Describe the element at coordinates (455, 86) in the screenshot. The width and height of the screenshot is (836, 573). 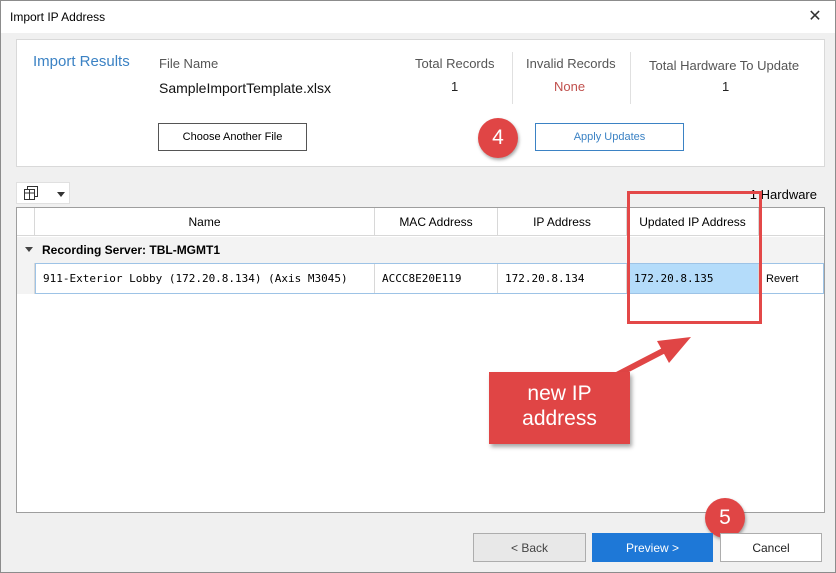
I see `total-records-value: 1` at that location.